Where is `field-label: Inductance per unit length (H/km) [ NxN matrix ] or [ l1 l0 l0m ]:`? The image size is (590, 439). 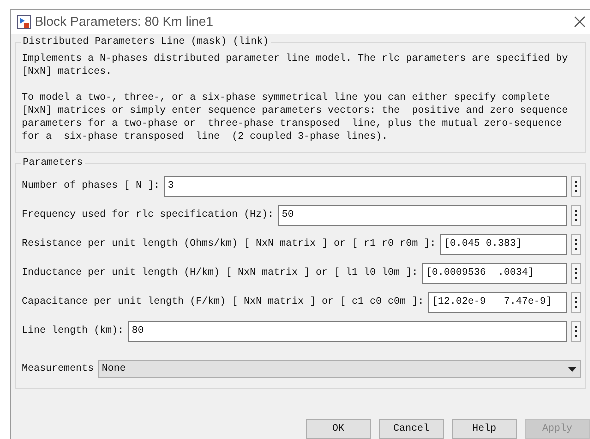 field-label: Inductance per unit length (H/km) [ NxN matrix ] or [ l1 l0 l0m ]: is located at coordinates (220, 273).